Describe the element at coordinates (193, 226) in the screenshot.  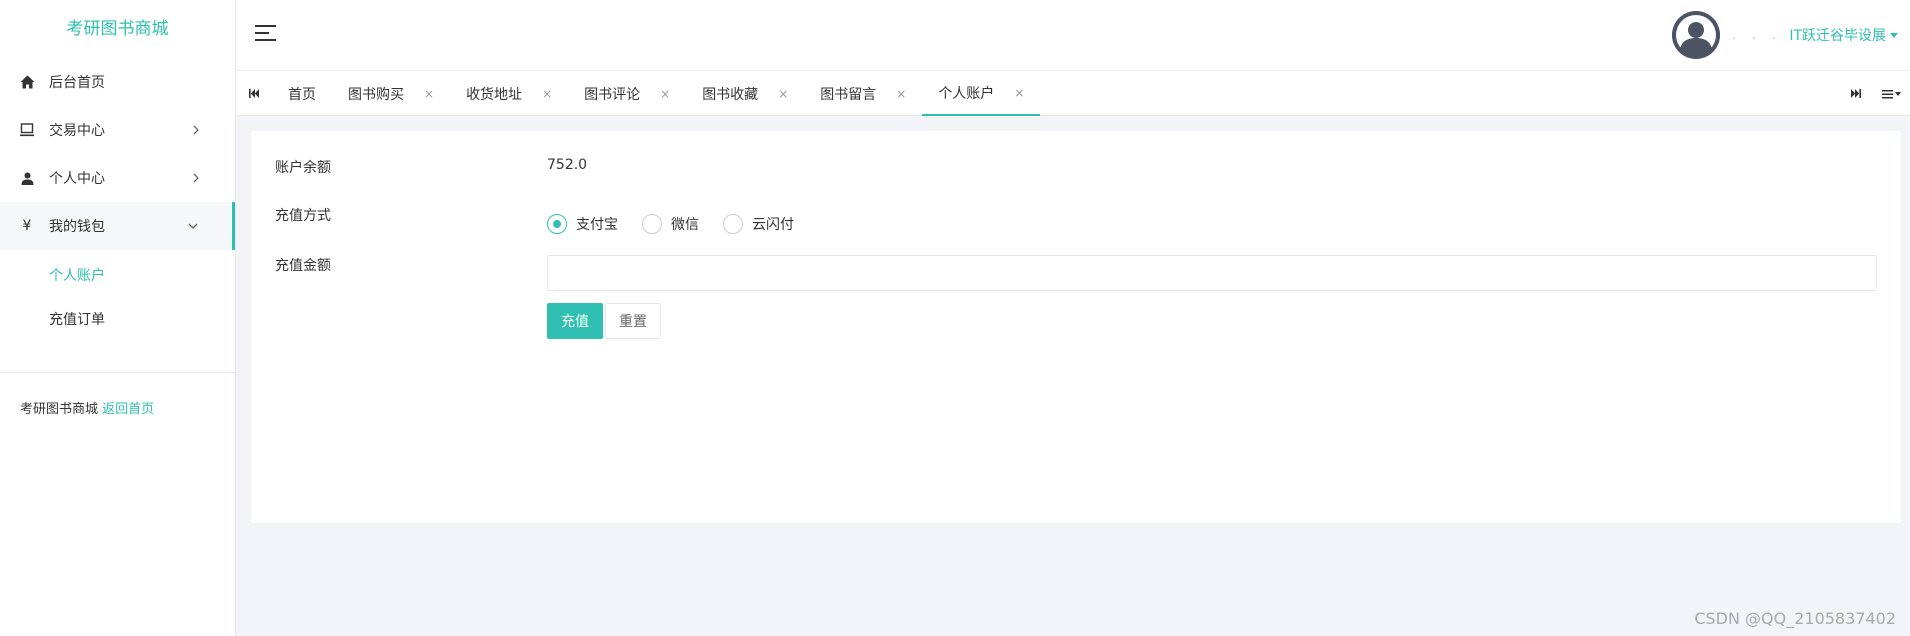
I see `chevron-down-icon` at that location.